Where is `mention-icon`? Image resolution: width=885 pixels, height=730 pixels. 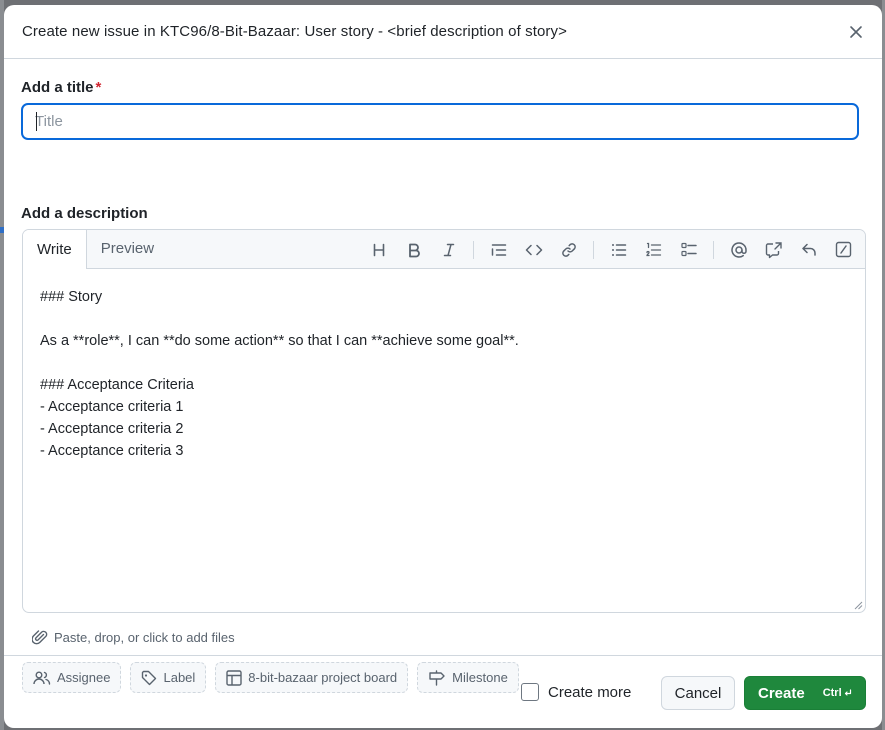
mention-icon is located at coordinates (738, 249).